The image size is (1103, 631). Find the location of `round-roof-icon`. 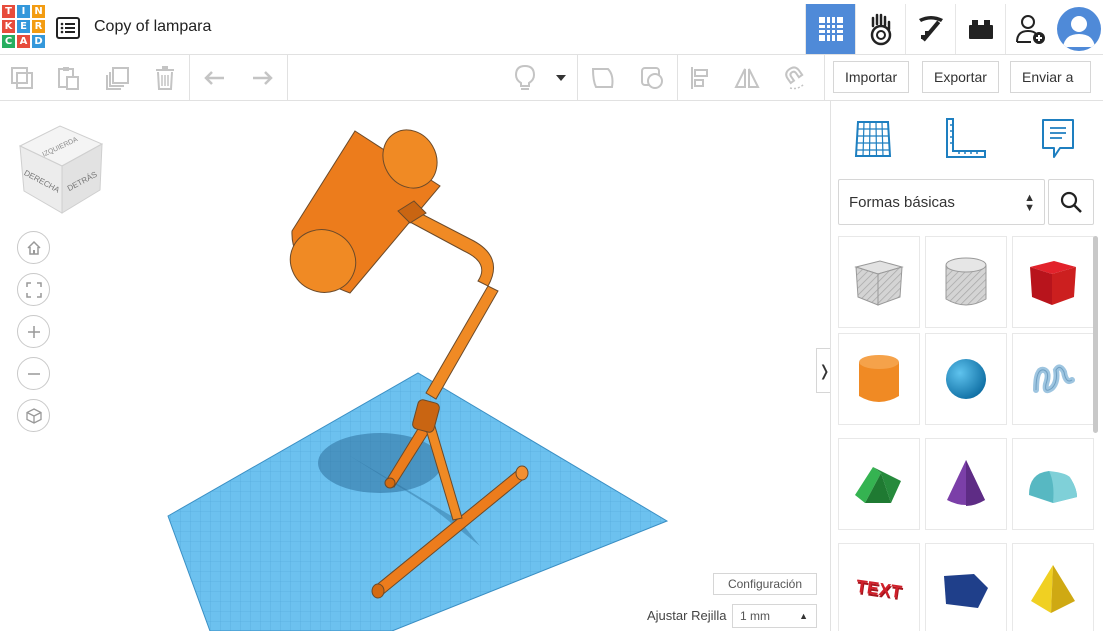

round-roof-icon is located at coordinates (1053, 487).